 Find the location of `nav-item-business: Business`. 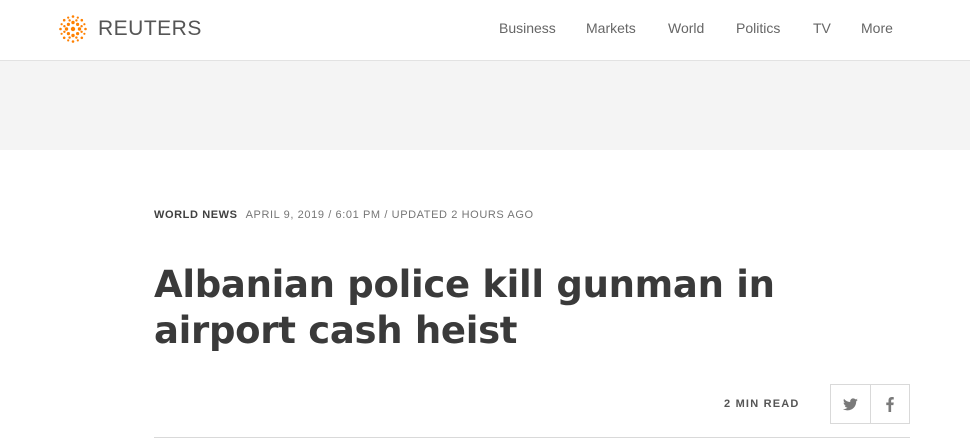

nav-item-business: Business is located at coordinates (527, 28).